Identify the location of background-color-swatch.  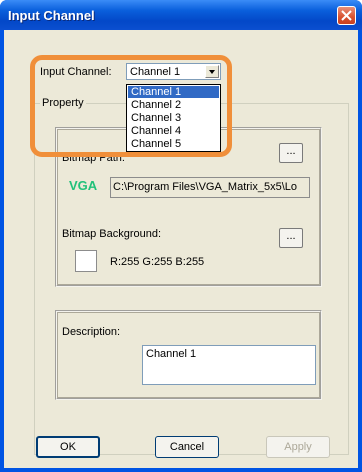
(86, 261).